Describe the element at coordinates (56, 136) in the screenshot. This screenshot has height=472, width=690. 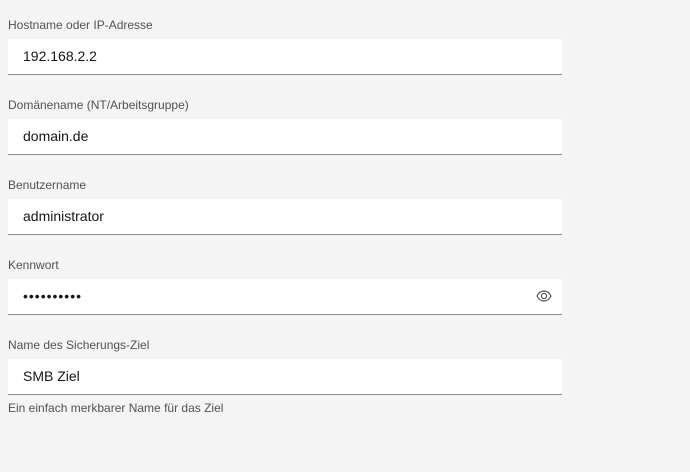
I see `domain-value: domain.de` at that location.